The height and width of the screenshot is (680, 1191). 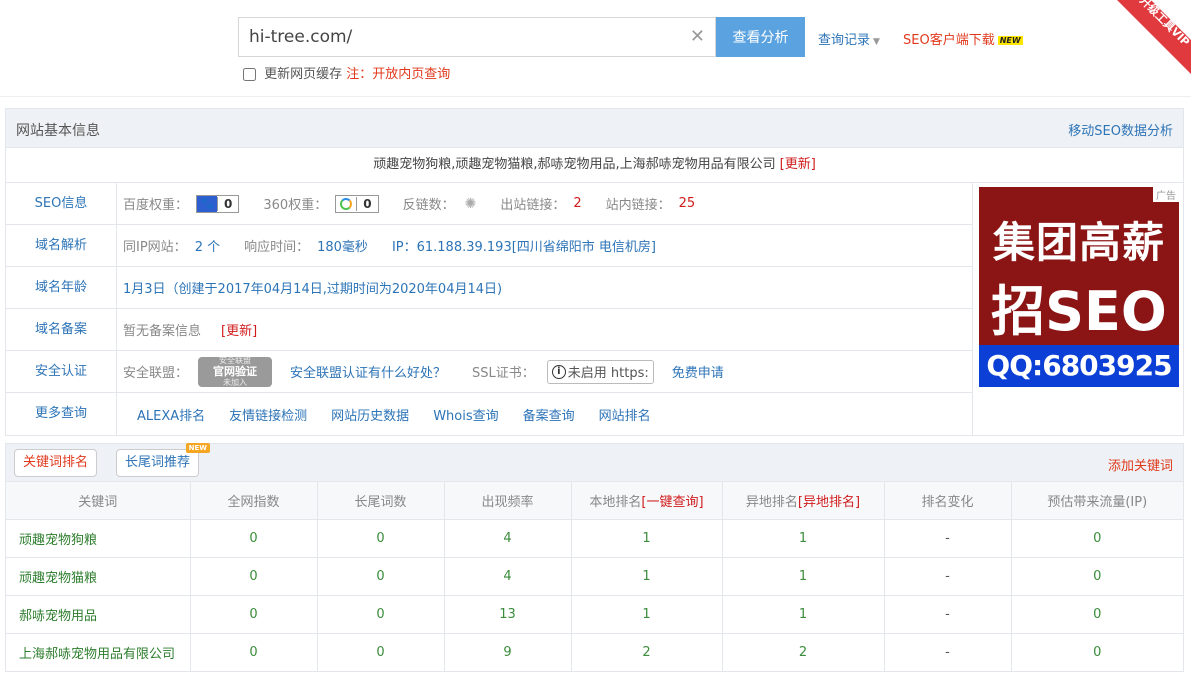 What do you see at coordinates (312, 287) in the screenshot?
I see `domain-age-text: 1月3日（创建于2017年04月14日,过期时间为2020年04月14日)` at bounding box center [312, 287].